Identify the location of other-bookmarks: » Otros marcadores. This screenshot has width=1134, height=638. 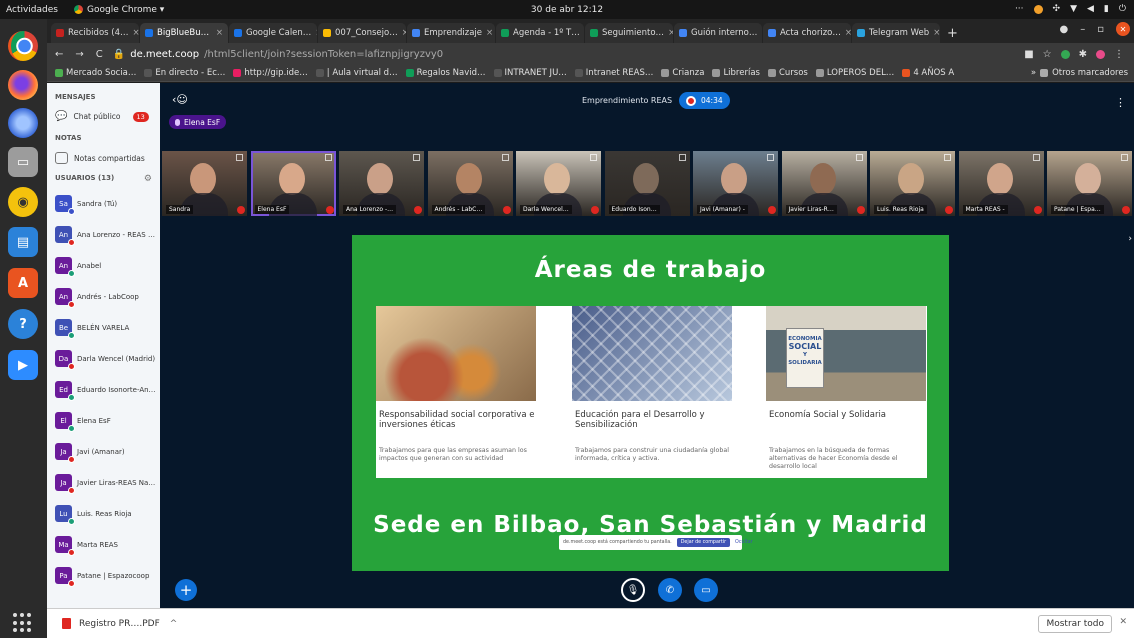
(1079, 73).